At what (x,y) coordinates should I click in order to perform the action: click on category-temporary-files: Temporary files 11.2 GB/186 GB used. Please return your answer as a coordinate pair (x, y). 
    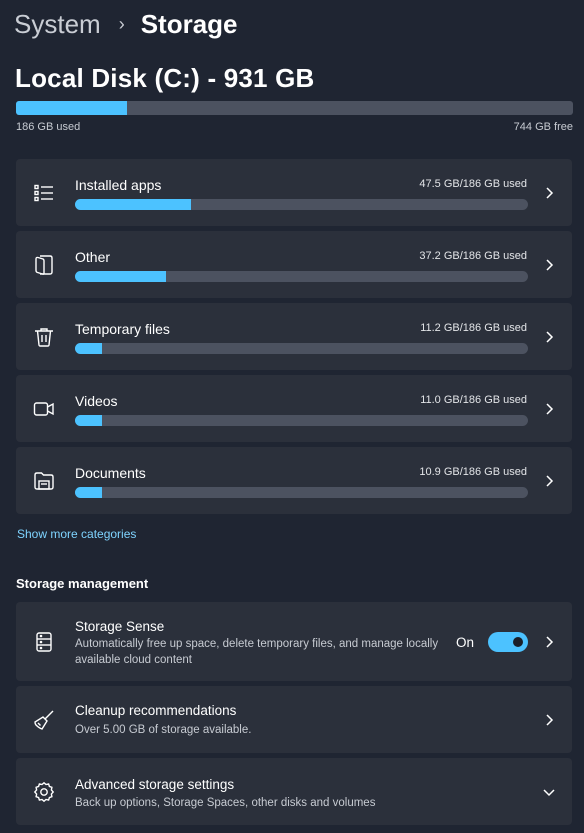
    Looking at the image, I should click on (294, 336).